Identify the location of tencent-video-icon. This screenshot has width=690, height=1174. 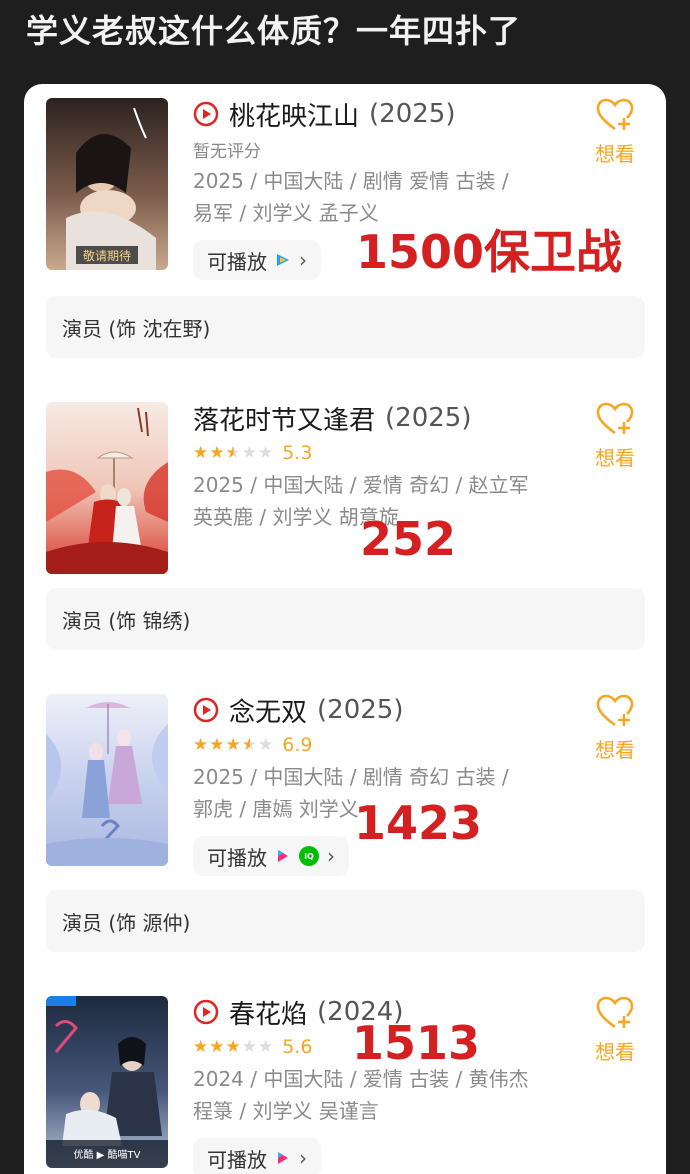
(283, 260).